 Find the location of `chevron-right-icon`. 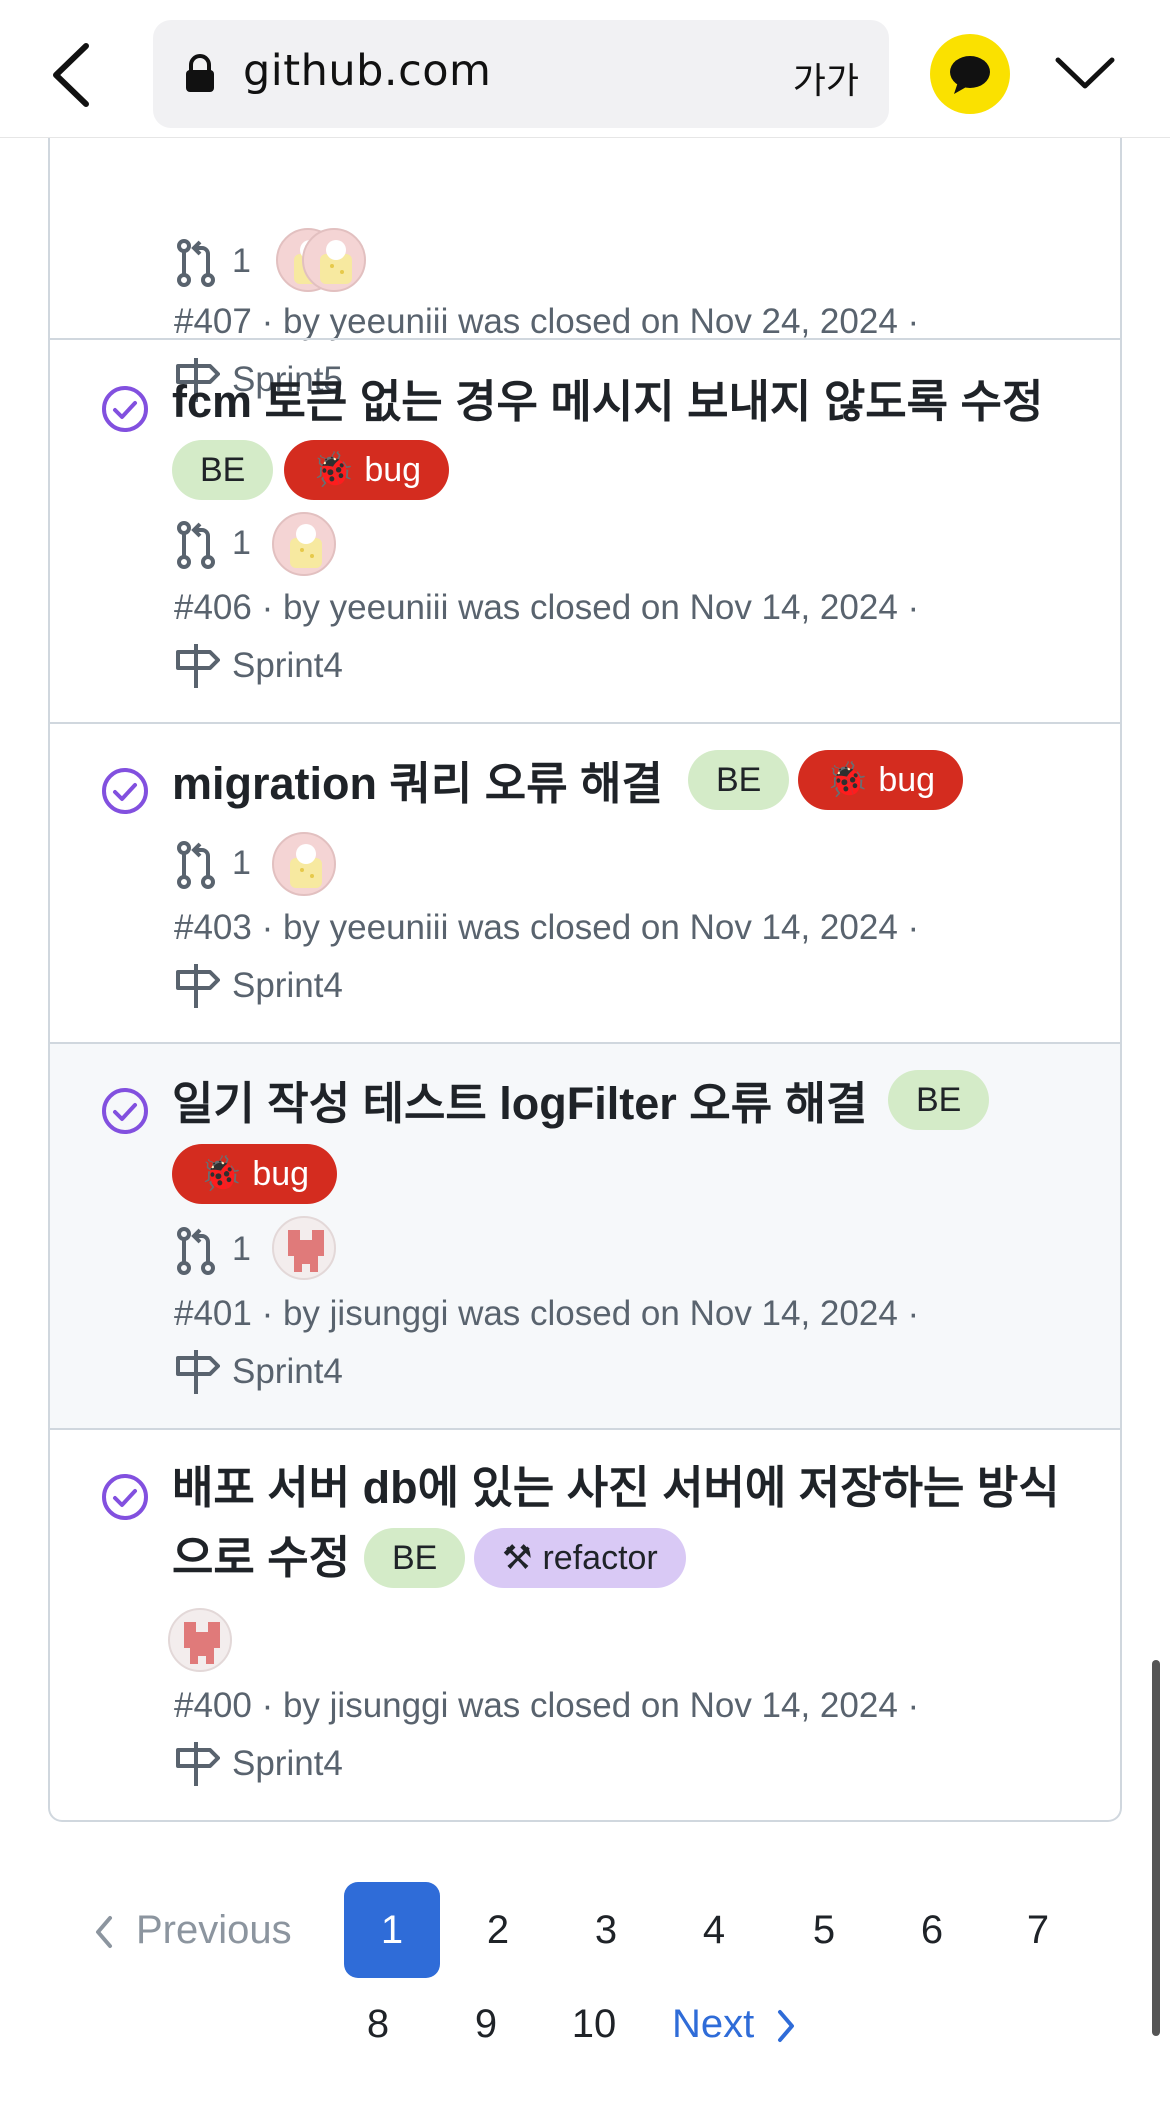

chevron-right-icon is located at coordinates (786, 2026).